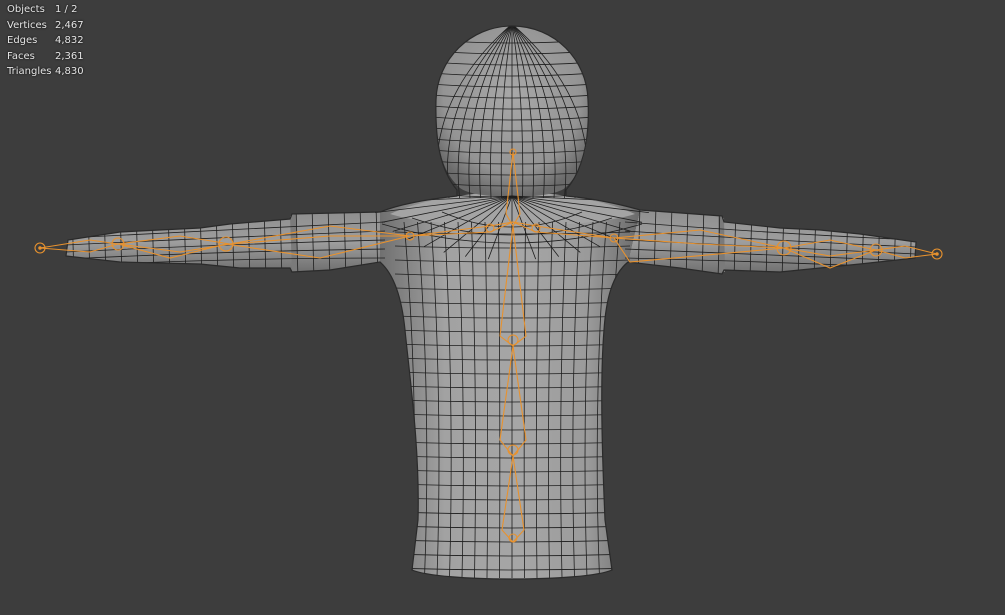 This screenshot has height=615, width=1005. What do you see at coordinates (45, 25) in the screenshot?
I see `stat-vertices: Vertices 2,467` at bounding box center [45, 25].